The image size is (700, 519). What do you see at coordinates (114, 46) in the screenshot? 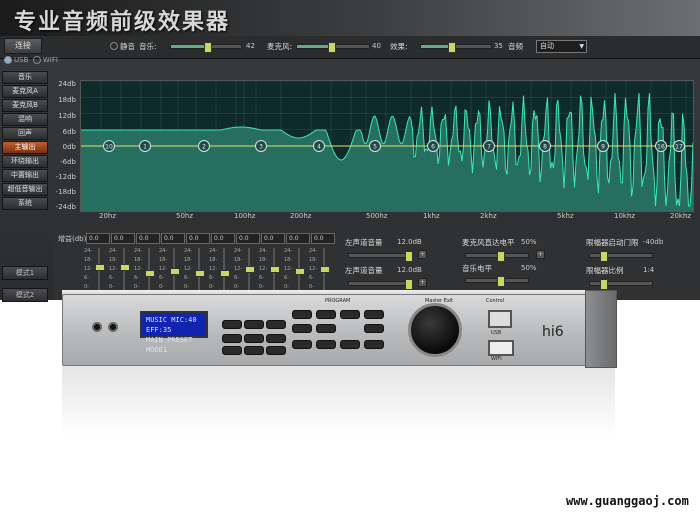
I see `mute-checkbox` at bounding box center [114, 46].